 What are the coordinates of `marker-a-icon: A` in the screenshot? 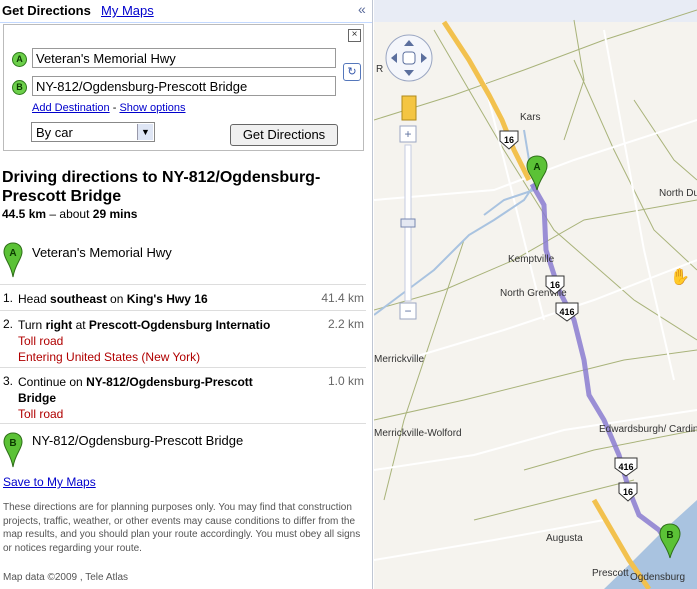 It's located at (19, 59).